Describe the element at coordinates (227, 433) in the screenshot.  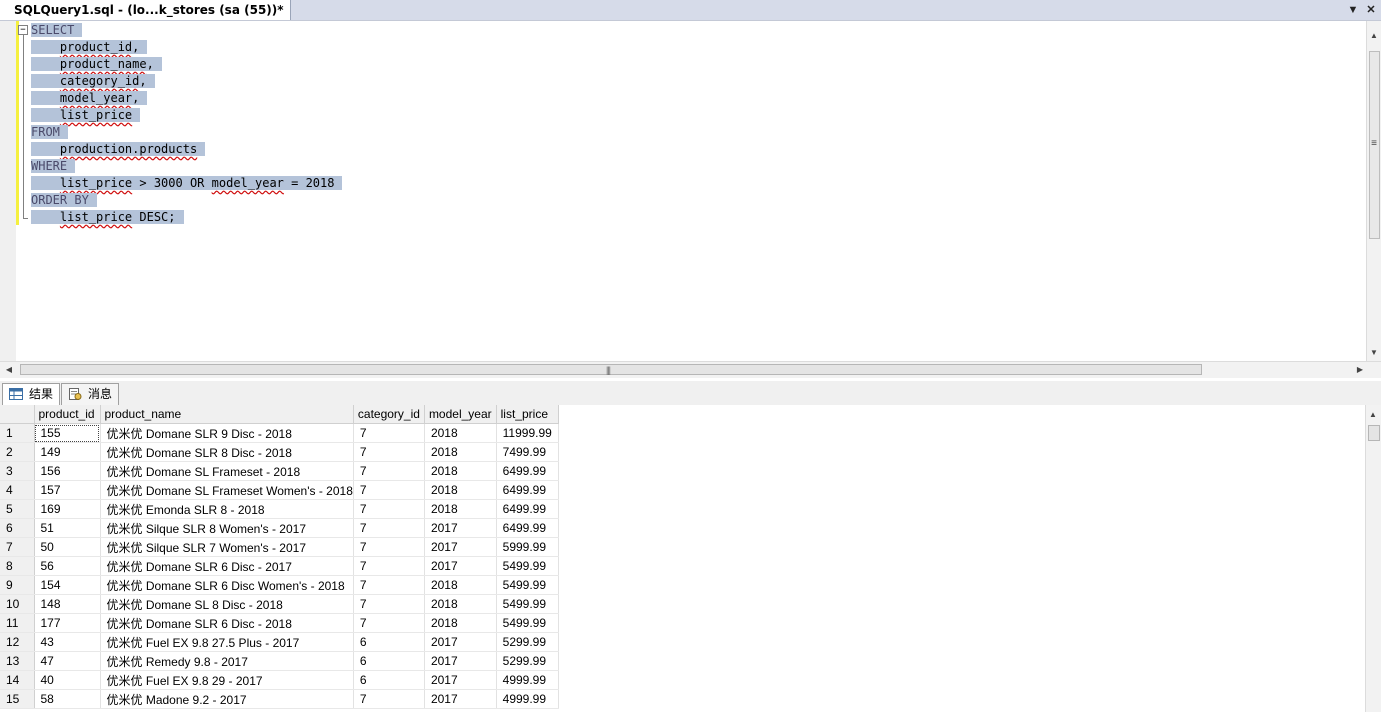
I see `cell-product-name: 优米优 Domane SLR 9 Disc - 2018` at that location.